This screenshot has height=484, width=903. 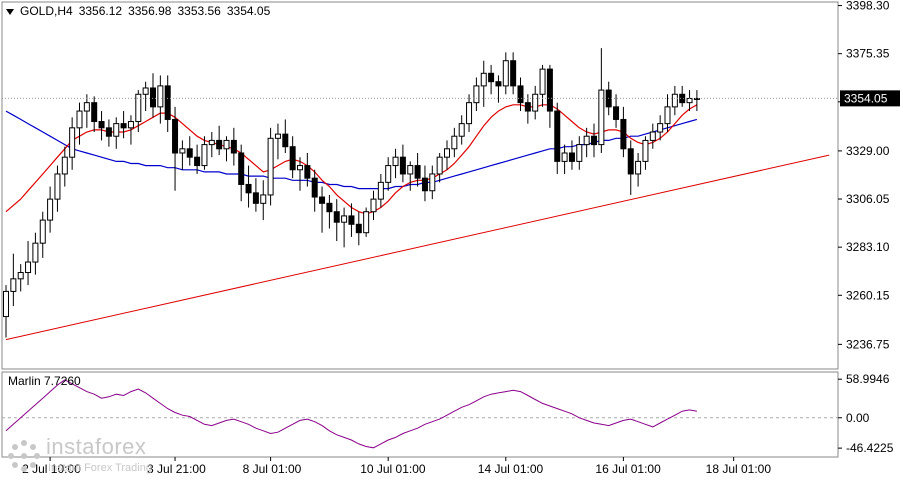 I want to click on symbol-label: GOLD,H4, so click(x=46, y=11).